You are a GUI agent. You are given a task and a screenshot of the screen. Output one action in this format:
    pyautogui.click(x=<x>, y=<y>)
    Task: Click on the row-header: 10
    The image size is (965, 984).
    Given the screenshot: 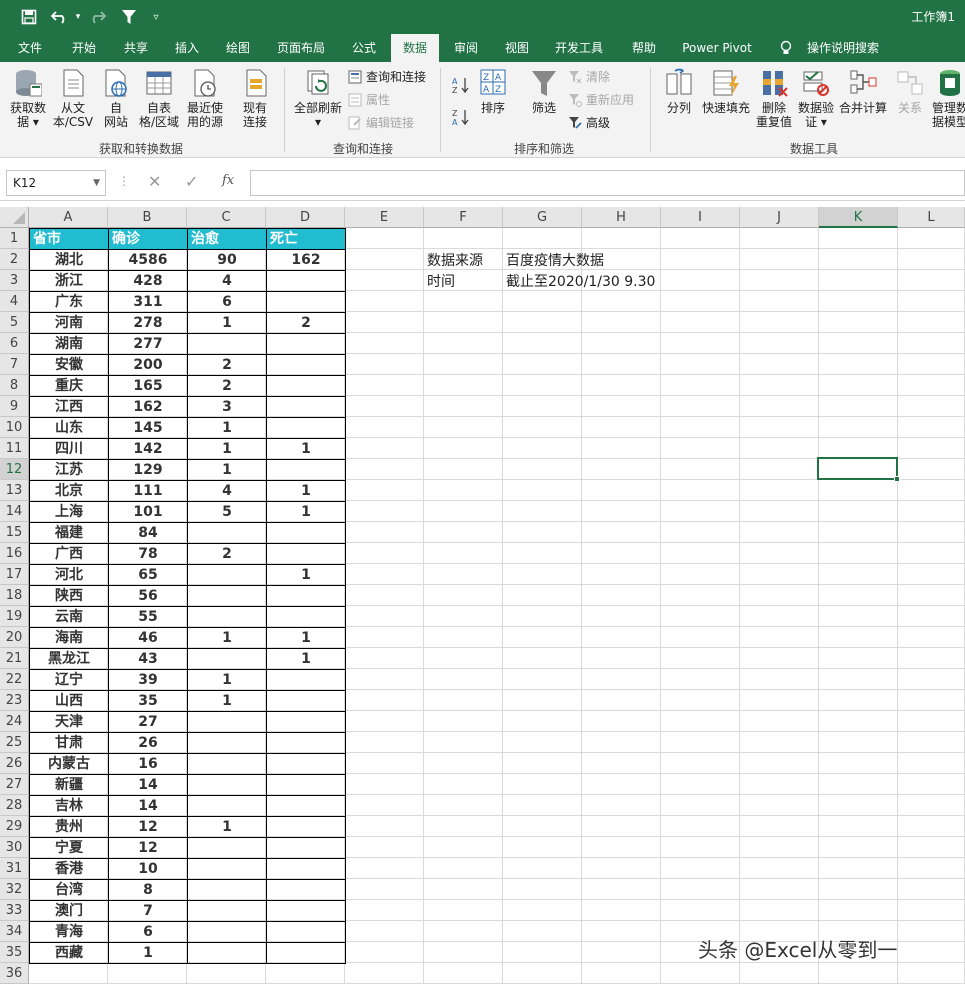 What is the action you would take?
    pyautogui.click(x=14, y=427)
    